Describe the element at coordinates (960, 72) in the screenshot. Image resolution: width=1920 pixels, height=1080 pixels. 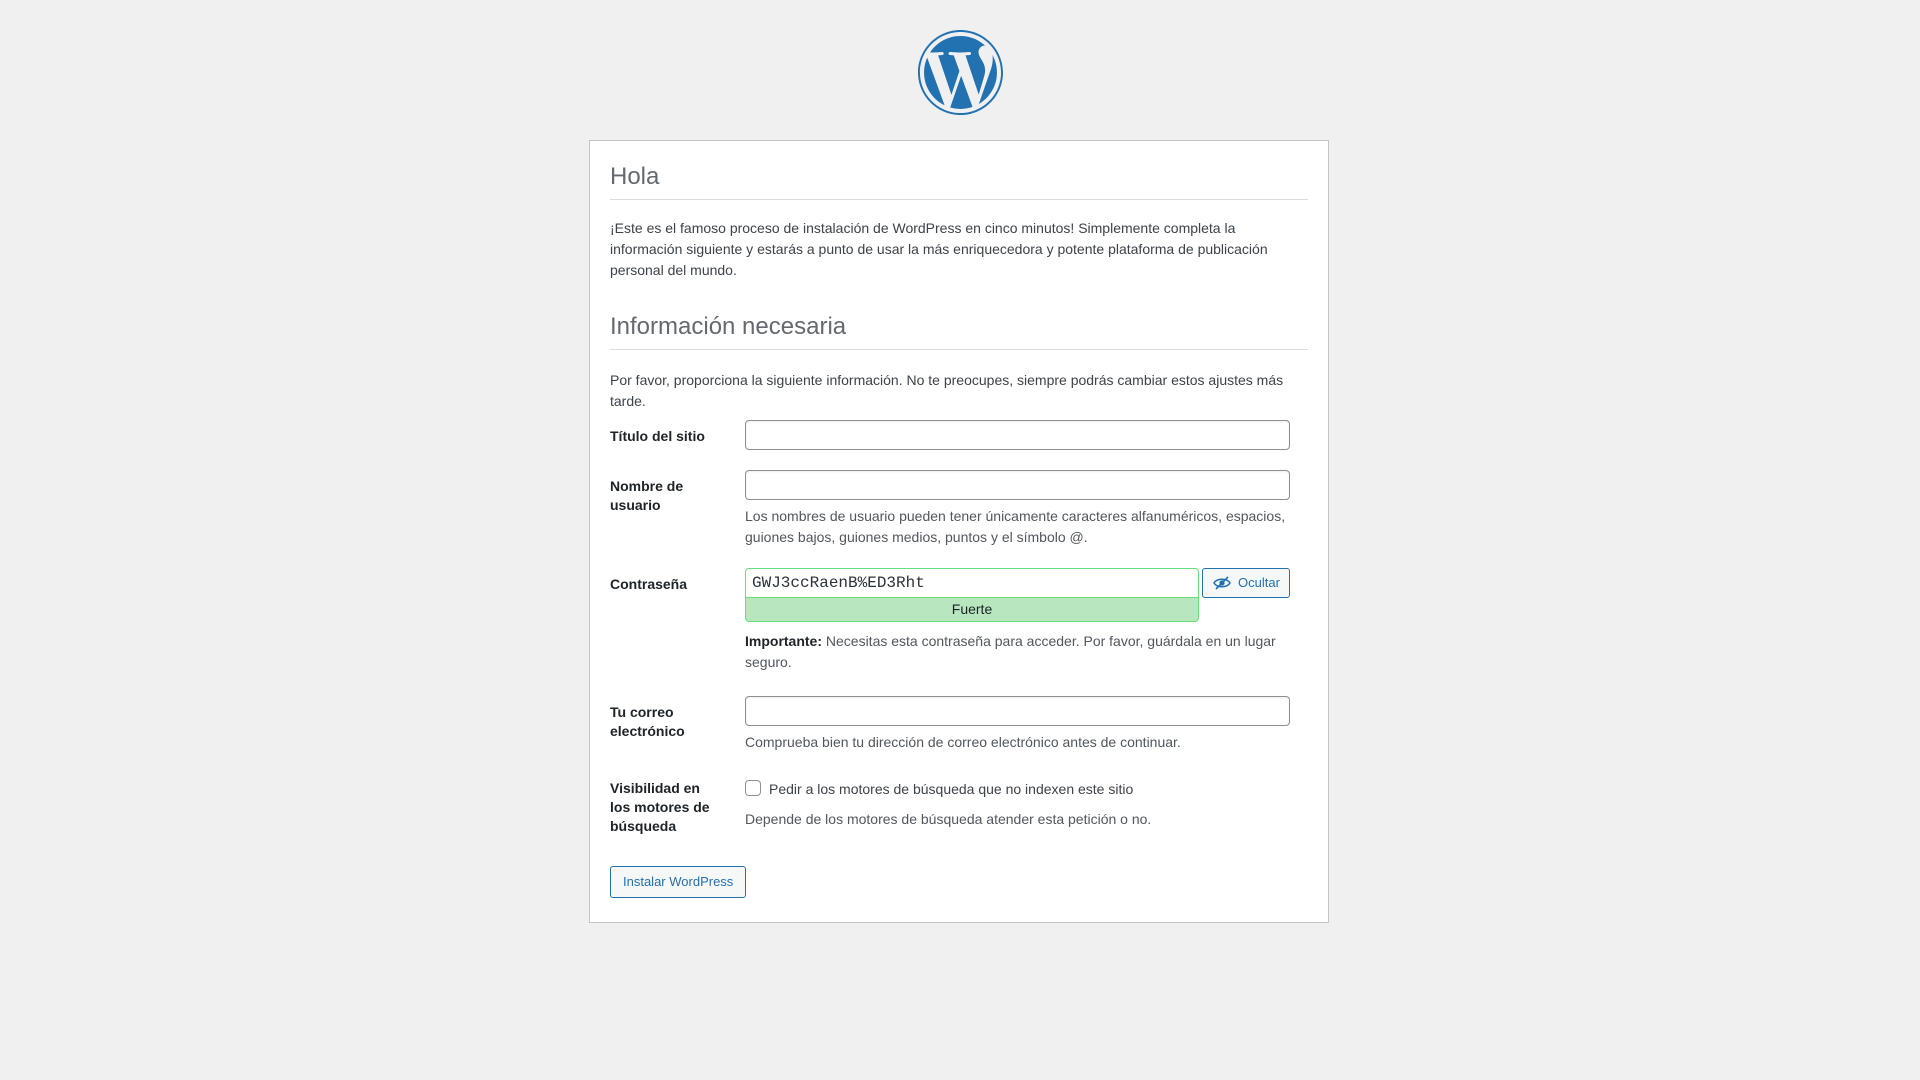
I see `wordpress-logo-icon` at that location.